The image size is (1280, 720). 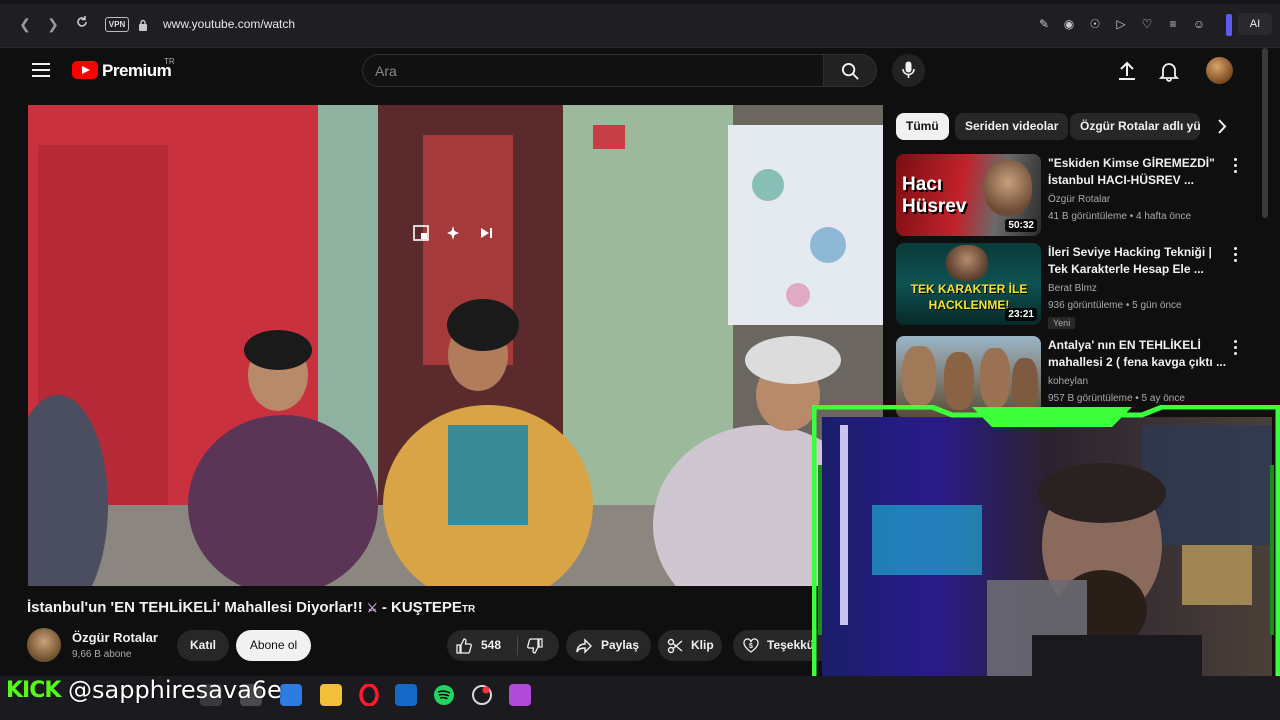 What do you see at coordinates (1265, 133) in the screenshot?
I see `page-scrollbar` at bounding box center [1265, 133].